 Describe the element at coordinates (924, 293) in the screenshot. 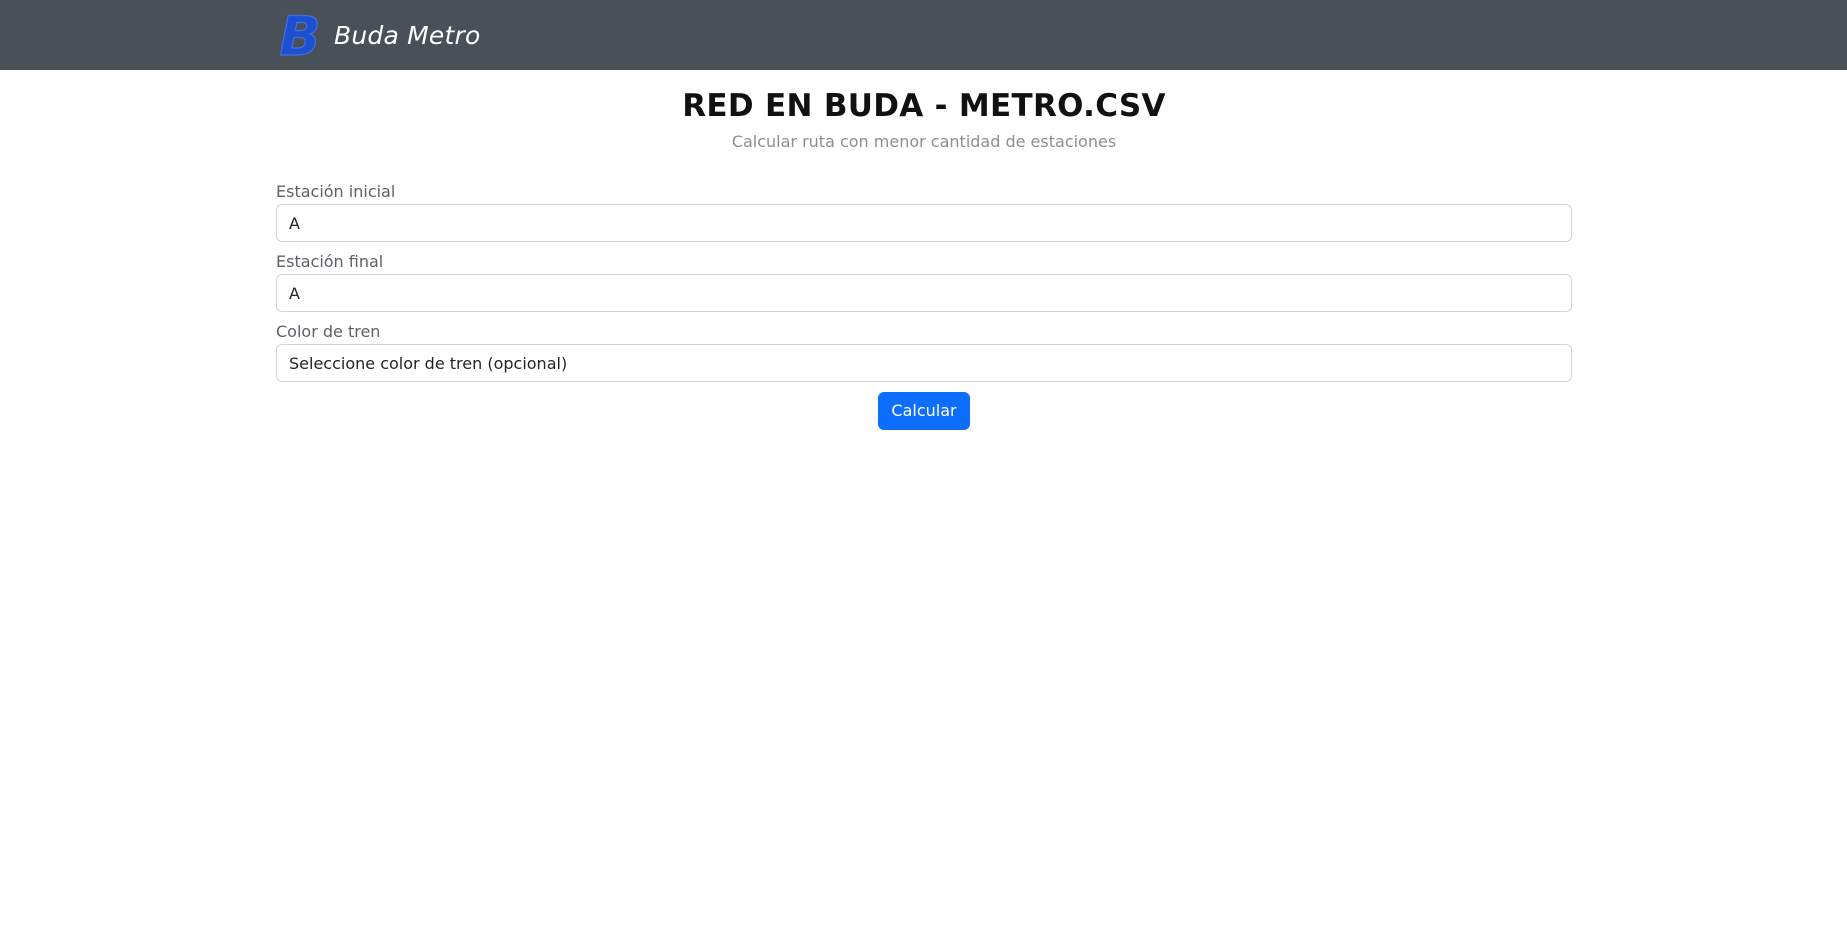

I see `end-station-select: A` at that location.